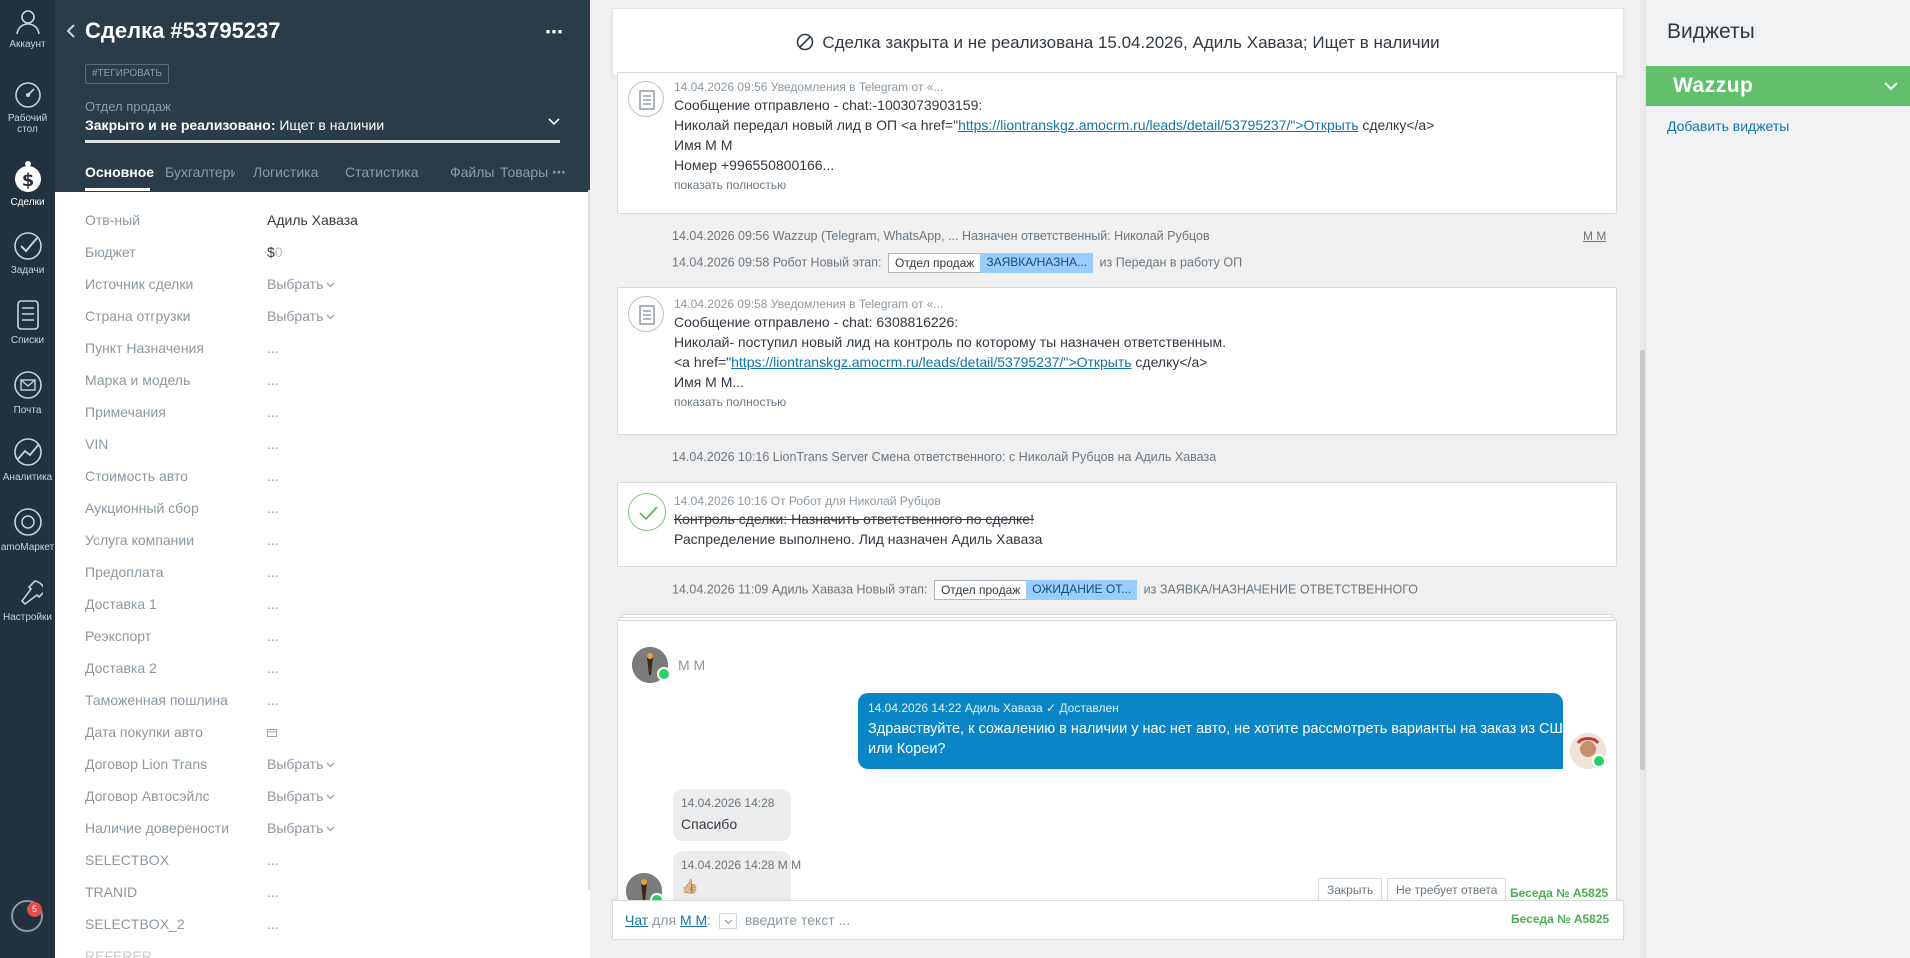 This screenshot has height=958, width=1910. What do you see at coordinates (1713, 85) in the screenshot?
I see `wazzup-widget-title: Wazzup` at bounding box center [1713, 85].